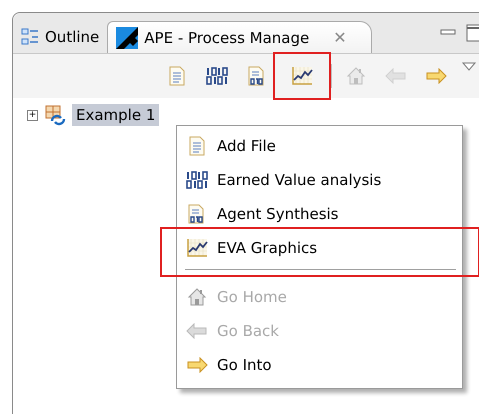  What do you see at coordinates (239, 37) in the screenshot?
I see `view-tab: APE - Process Manage ✕` at bounding box center [239, 37].